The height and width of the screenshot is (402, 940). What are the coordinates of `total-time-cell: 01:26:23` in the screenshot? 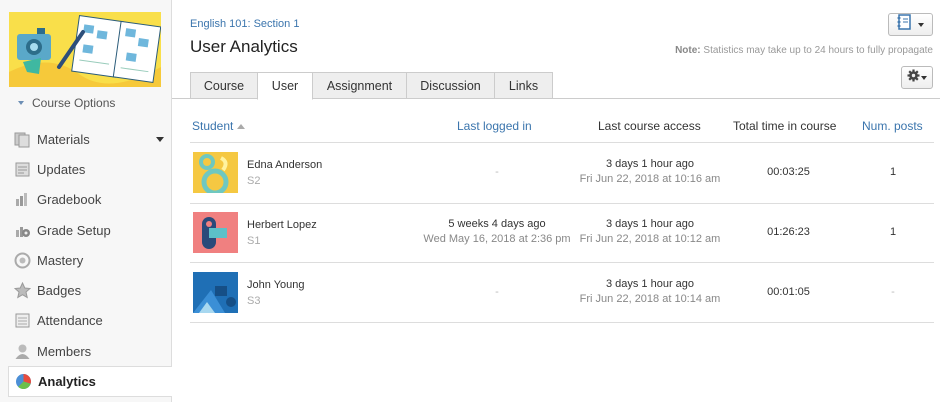 It's located at (788, 232).